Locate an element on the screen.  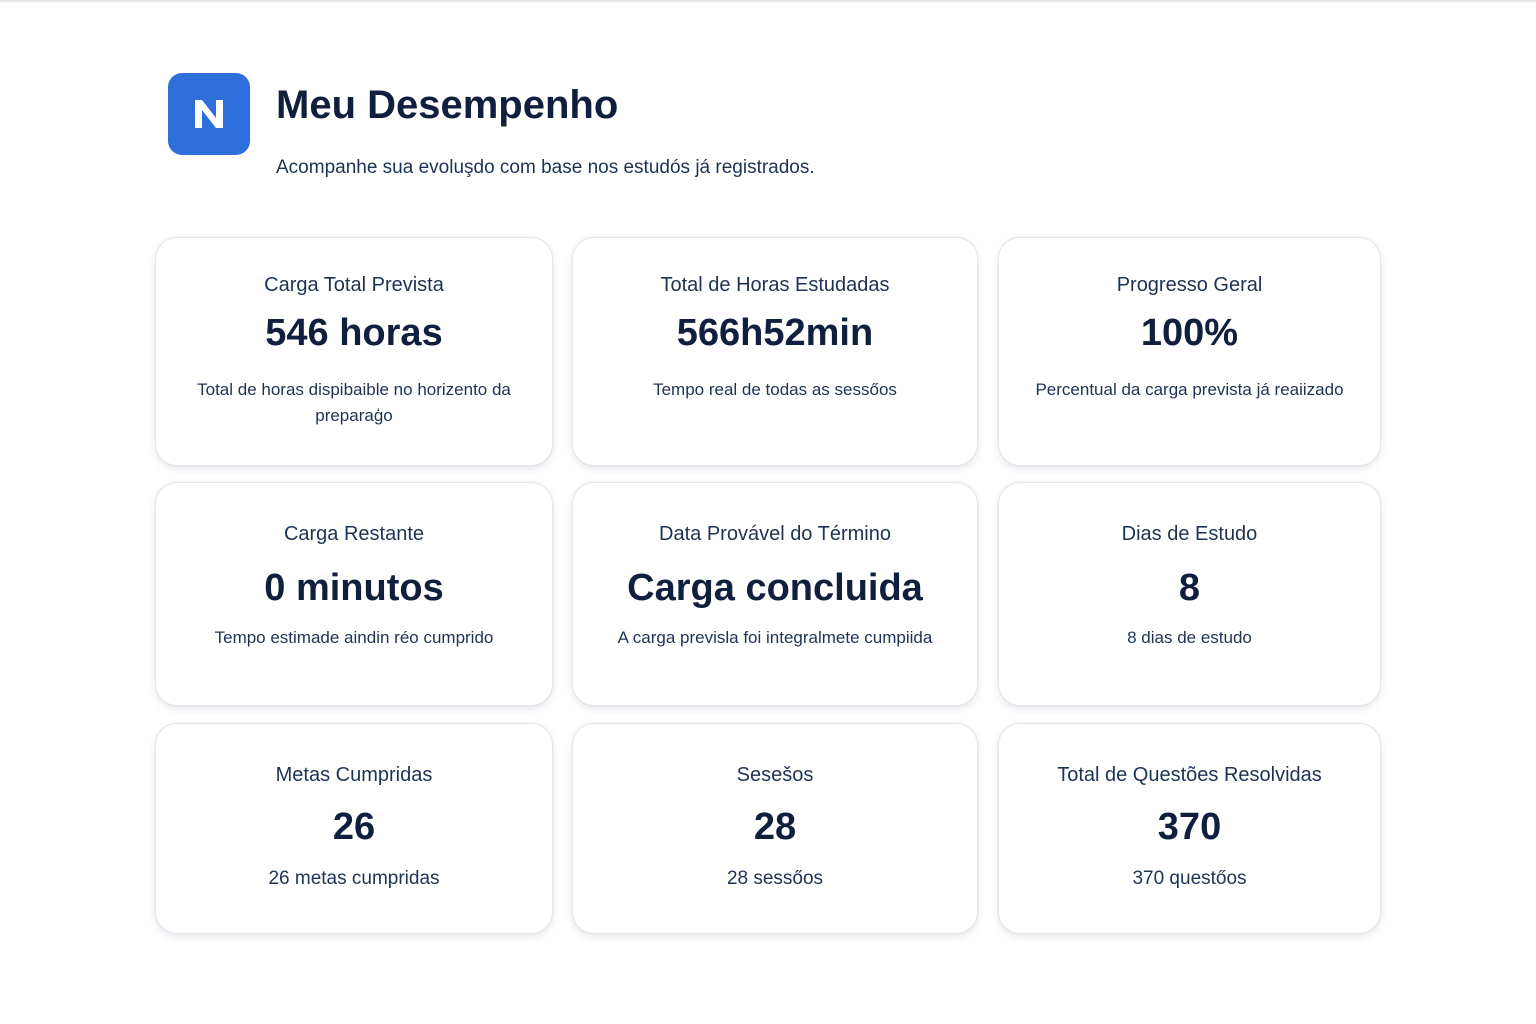
card-sessoes: Sesešos 28 28 sessőos is located at coordinates (775, 828).